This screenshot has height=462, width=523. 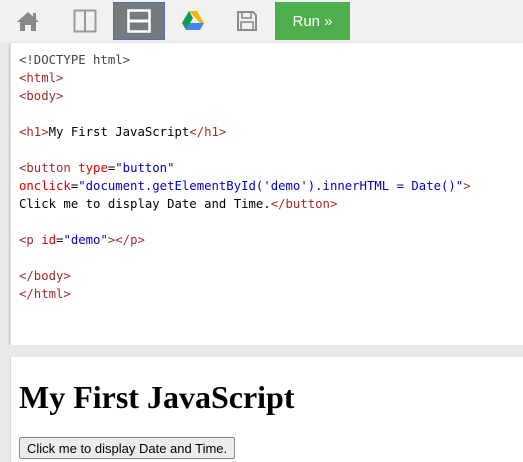 I want to click on display-date-button: Click me to display Date and Time., so click(x=127, y=448).